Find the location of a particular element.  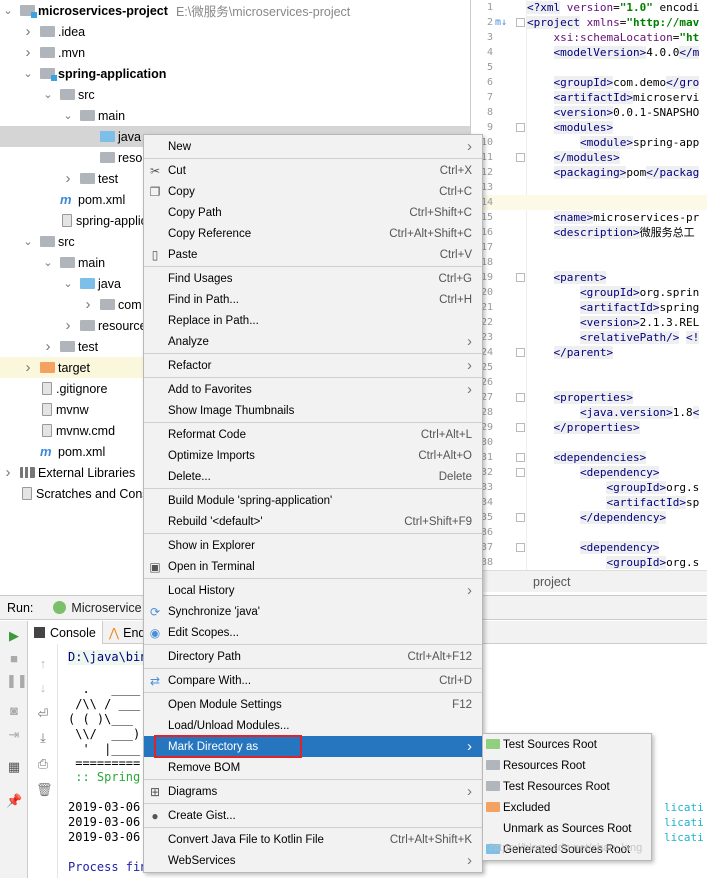

print-icon: ⎙ is located at coordinates (43, 764).